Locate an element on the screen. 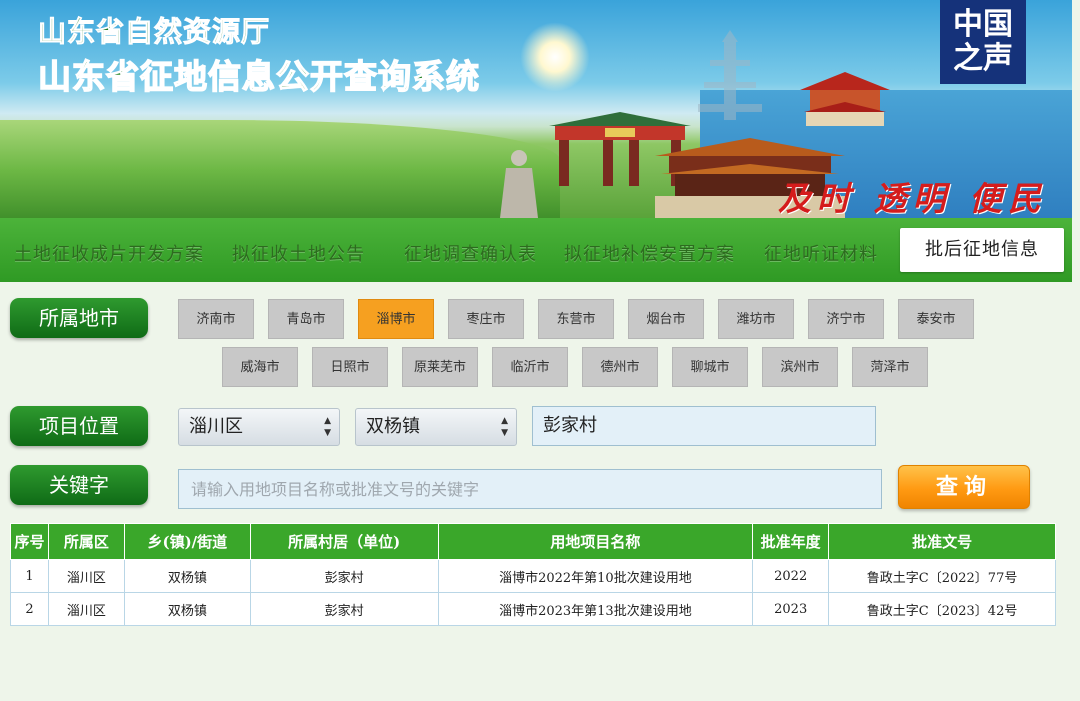 Image resolution: width=1080 pixels, height=701 pixels. city-button-binzhou: 滨州市 is located at coordinates (800, 367).